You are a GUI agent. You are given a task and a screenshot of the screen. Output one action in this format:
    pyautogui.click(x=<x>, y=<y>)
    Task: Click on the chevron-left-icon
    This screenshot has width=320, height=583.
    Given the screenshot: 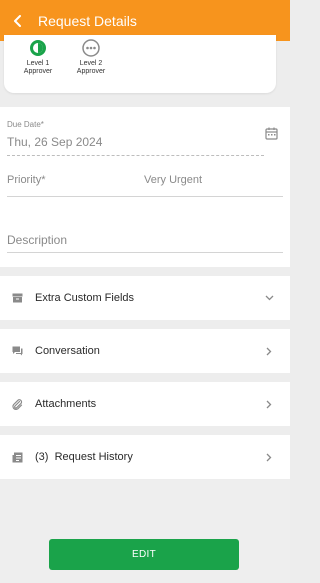 What is the action you would take?
    pyautogui.click(x=17, y=20)
    